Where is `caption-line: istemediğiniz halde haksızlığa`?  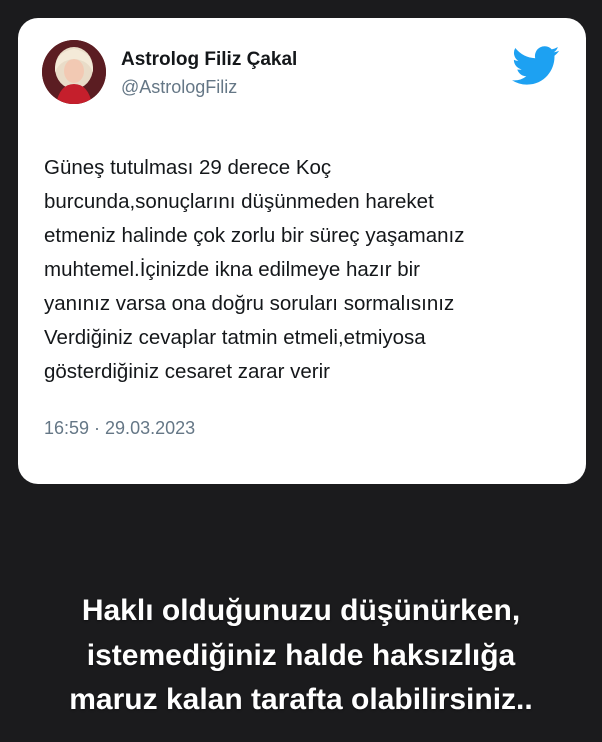
caption-line: istemediğiniz halde haksızlığa is located at coordinates (301, 655).